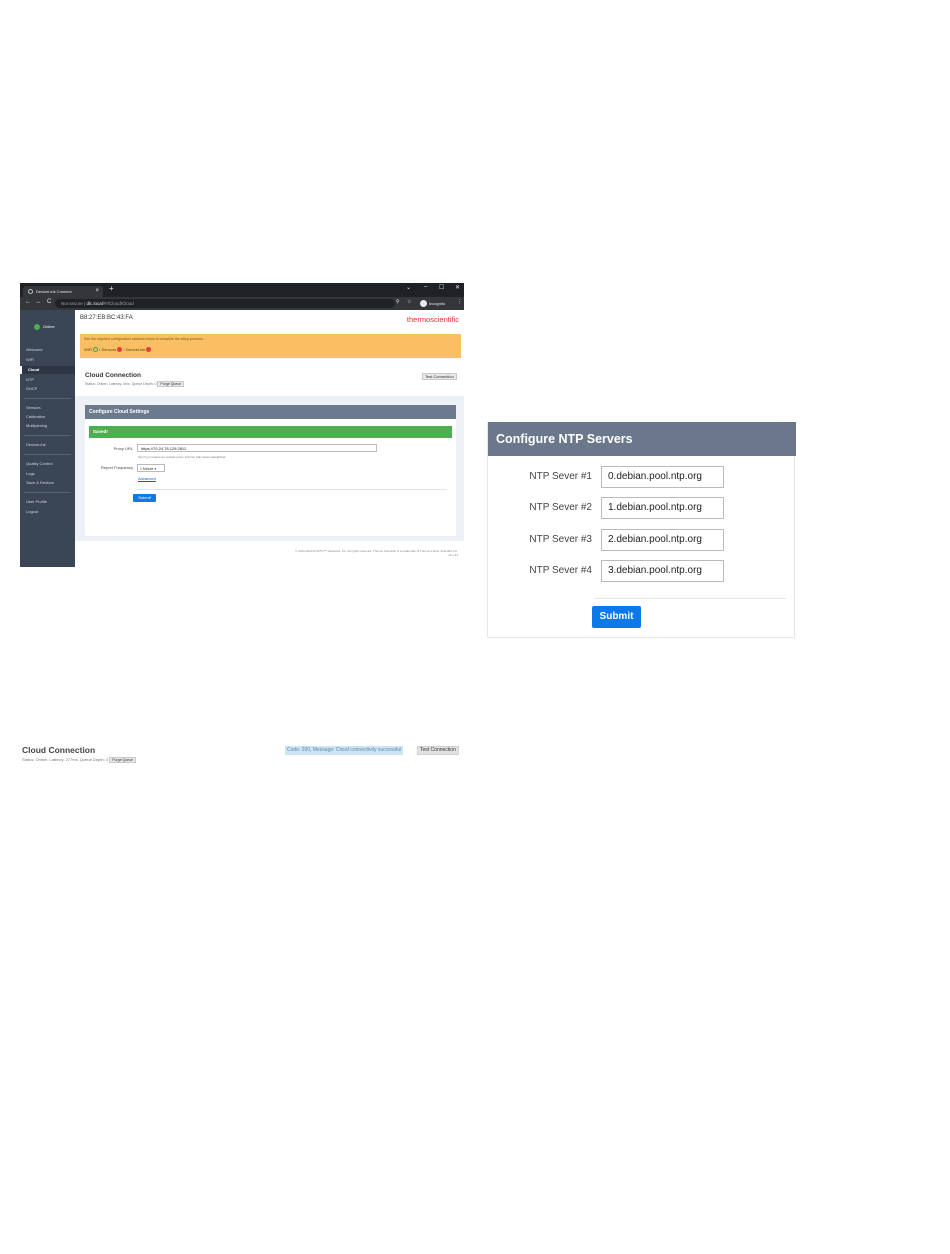  Describe the element at coordinates (47, 512) in the screenshot. I see `sidebar-item-logout: Logout` at that location.